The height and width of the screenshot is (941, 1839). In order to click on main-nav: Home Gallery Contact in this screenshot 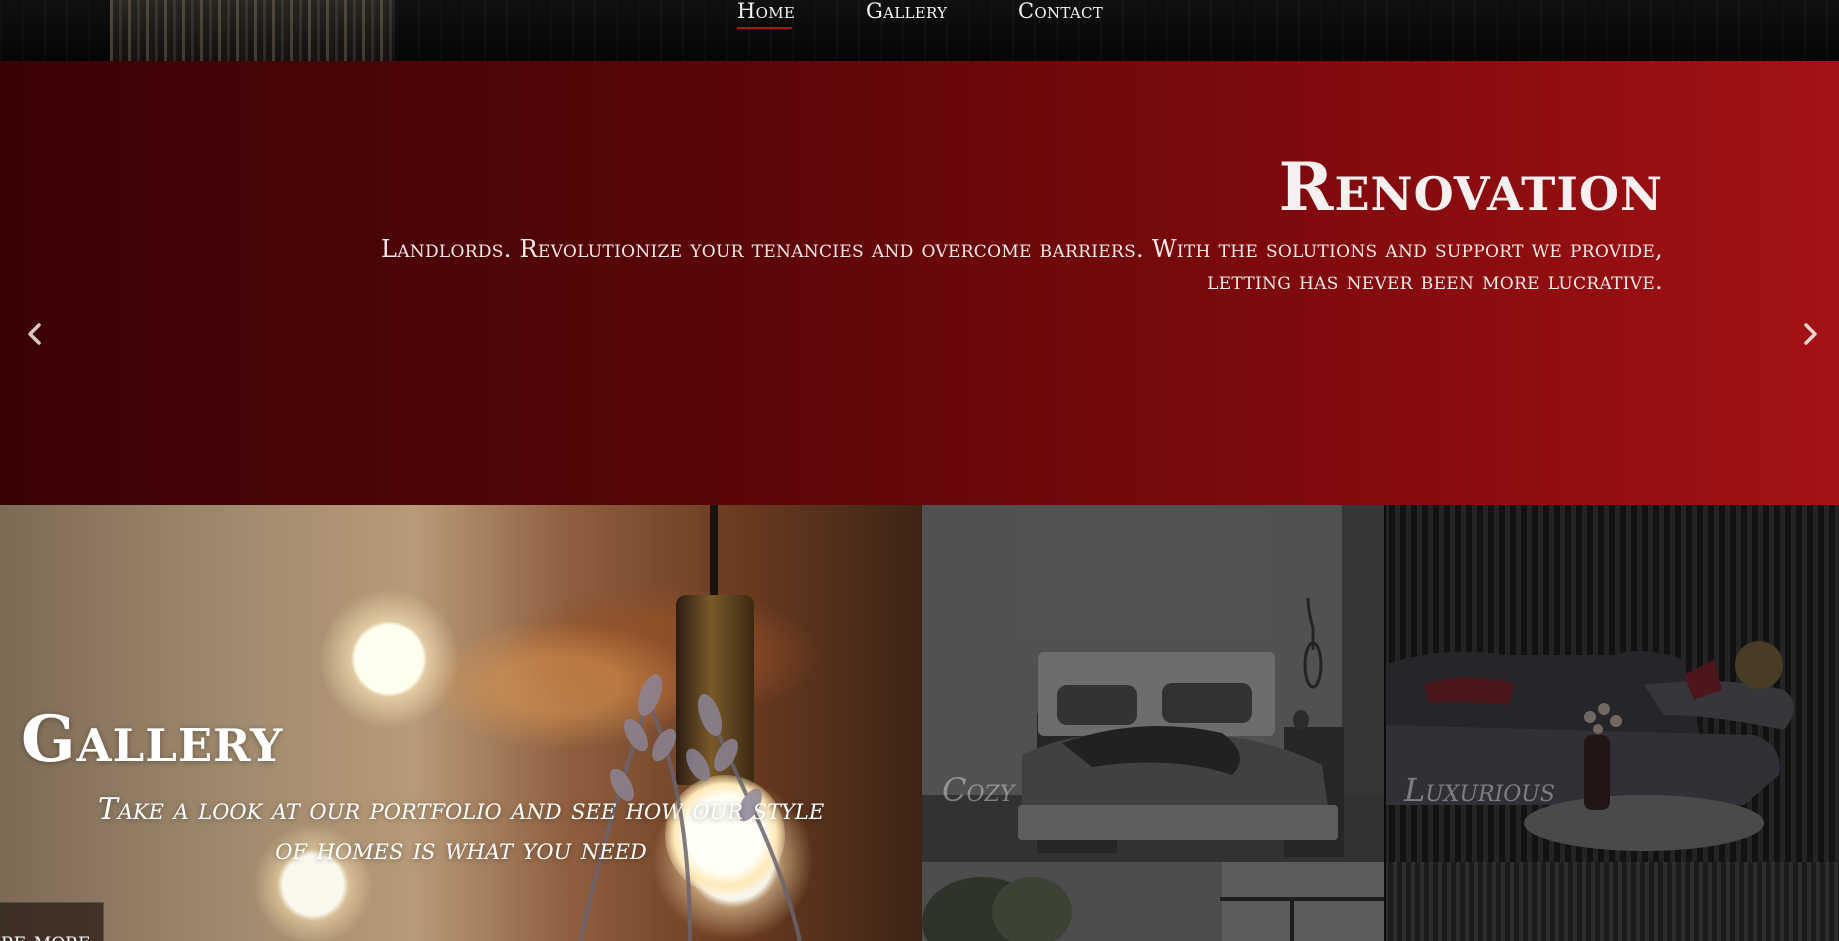, I will do `click(919, 15)`.